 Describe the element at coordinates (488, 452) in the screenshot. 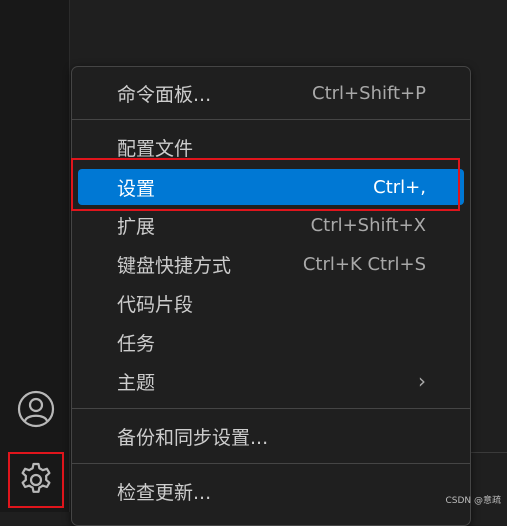

I see `divider` at that location.